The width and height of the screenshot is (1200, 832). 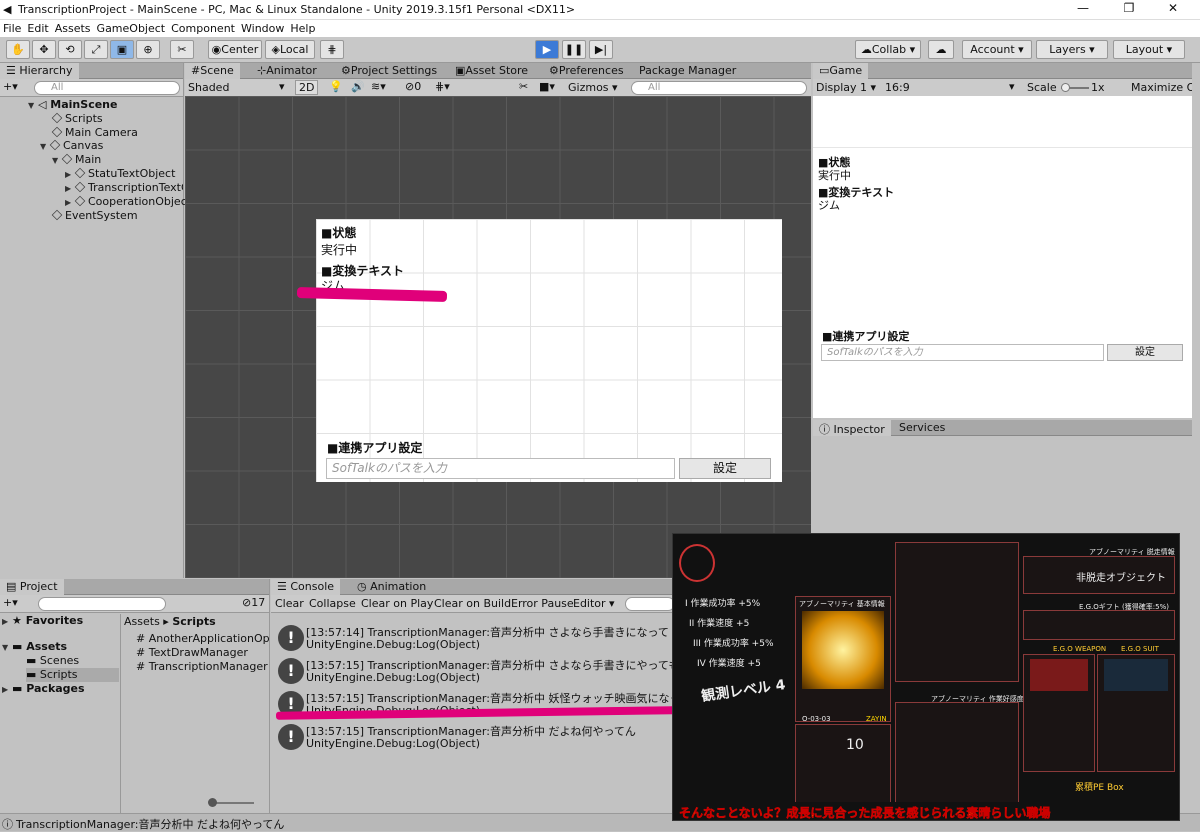 I want to click on hierarchy-item: EventSystem, so click(x=94, y=216).